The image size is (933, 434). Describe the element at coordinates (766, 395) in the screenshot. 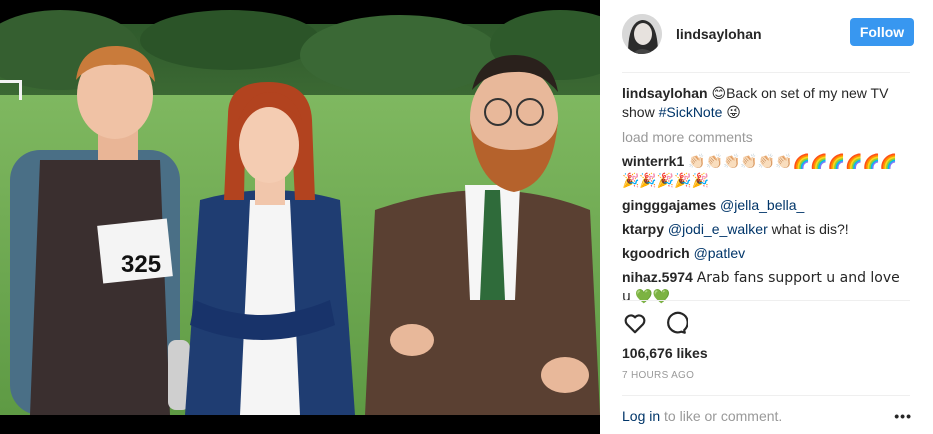

I see `footer-divider` at that location.